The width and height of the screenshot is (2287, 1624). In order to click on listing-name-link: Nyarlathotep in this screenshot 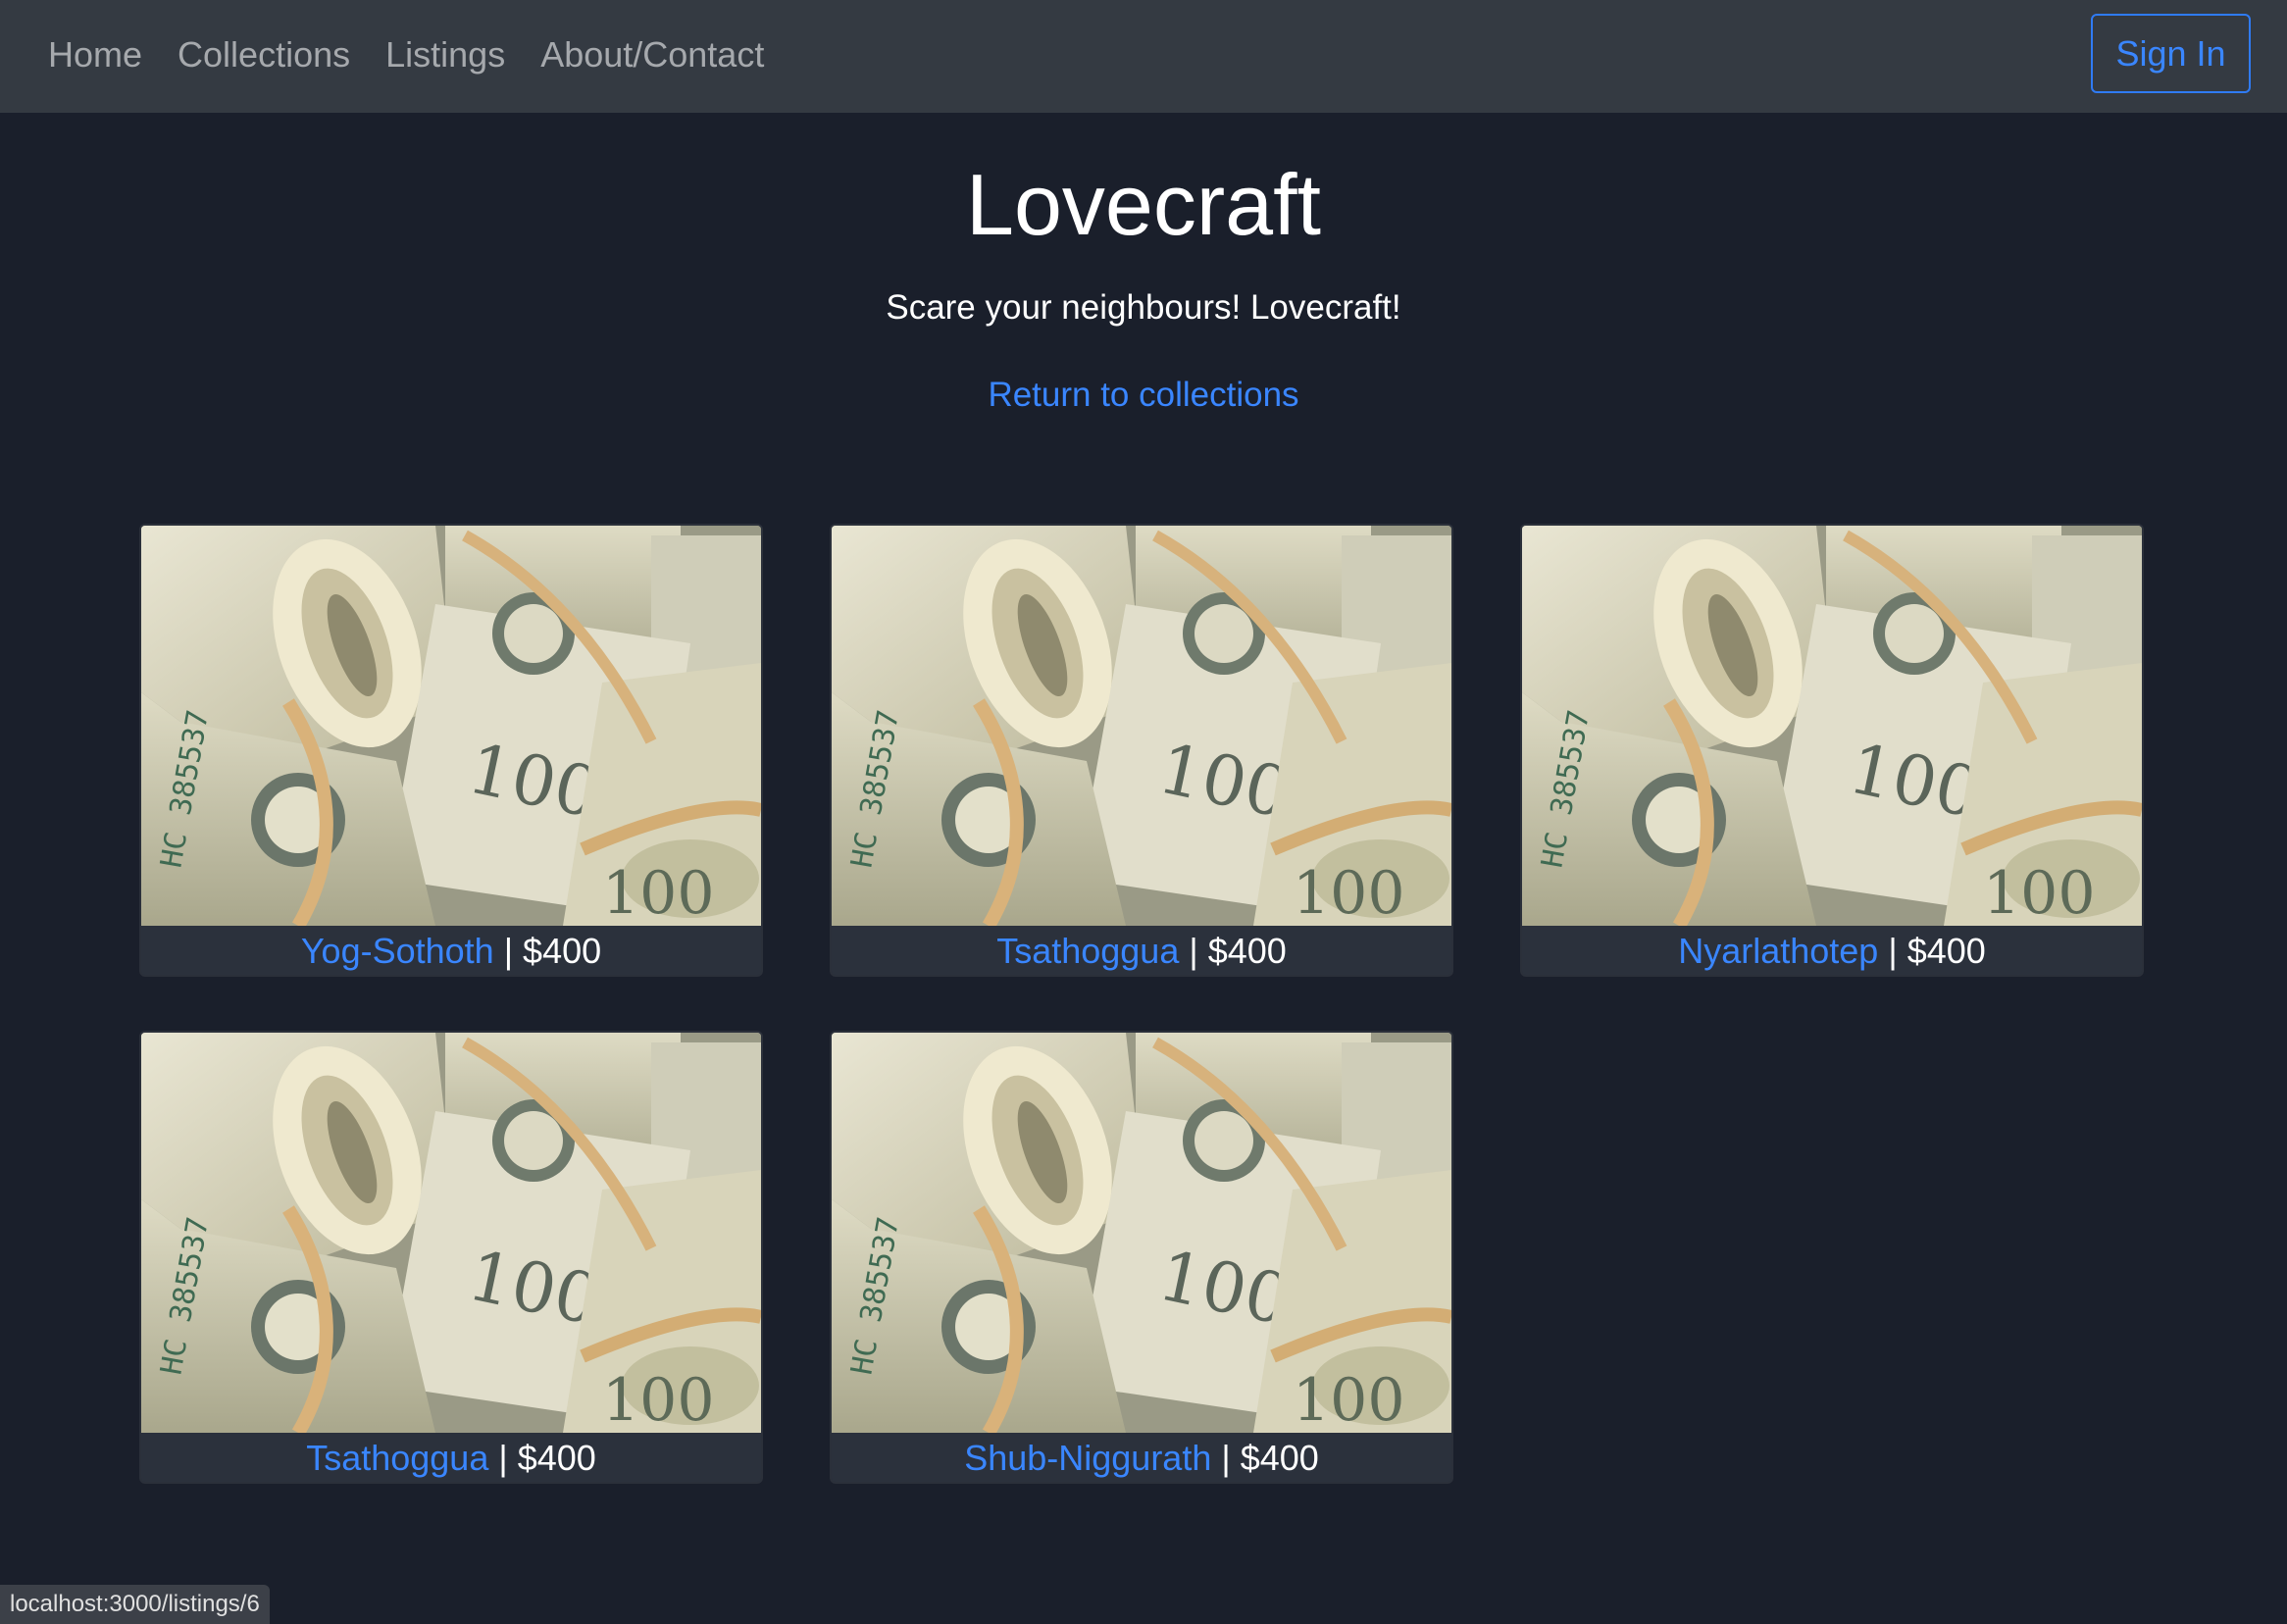, I will do `click(1778, 951)`.